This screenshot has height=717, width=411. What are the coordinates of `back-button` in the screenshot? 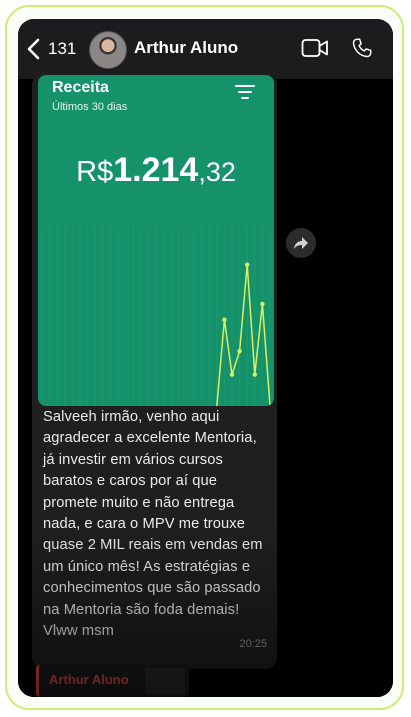 It's located at (38, 49).